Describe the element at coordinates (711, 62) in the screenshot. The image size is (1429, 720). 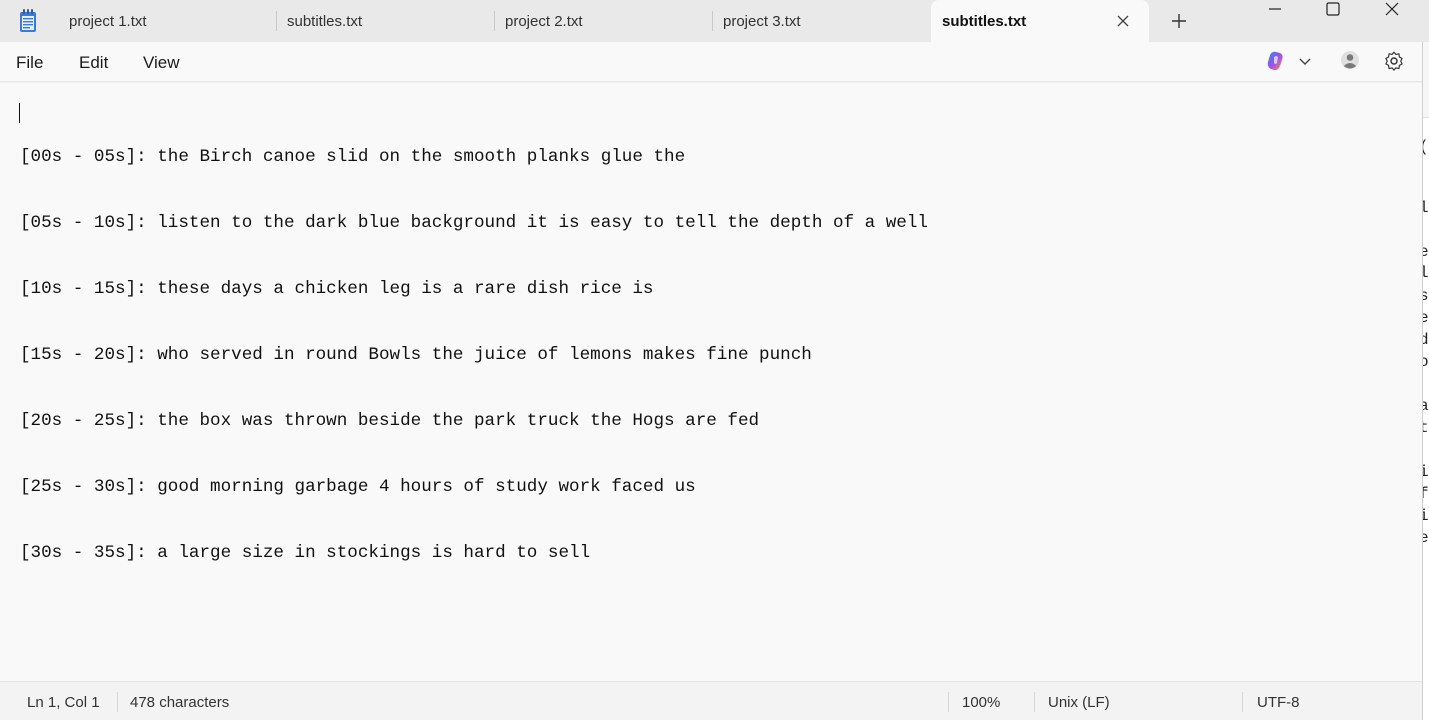
I see `menu-bar: File Edit View` at that location.